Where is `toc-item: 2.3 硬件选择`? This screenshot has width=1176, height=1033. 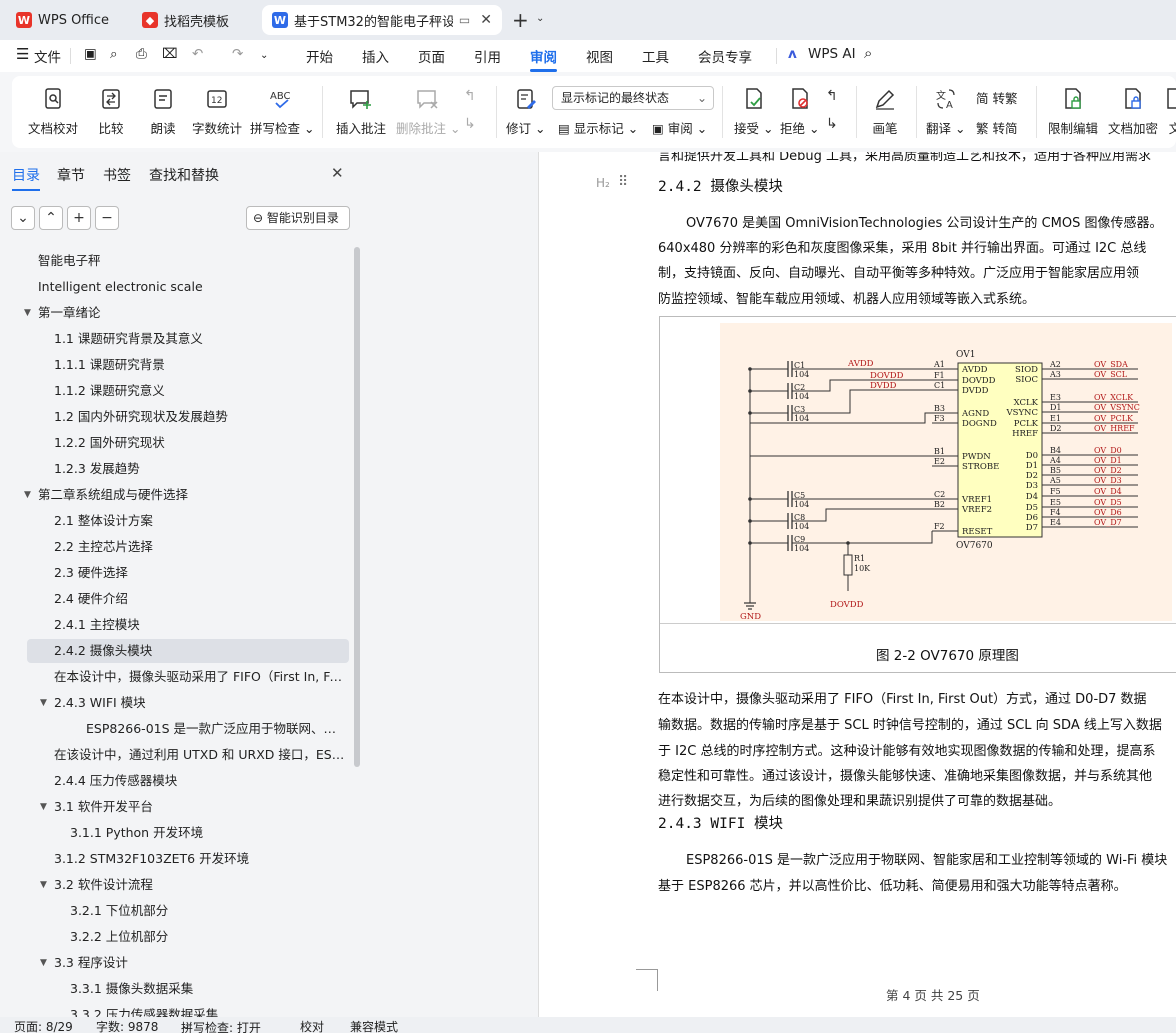
toc-item: 2.3 硬件选择 is located at coordinates (199, 573).